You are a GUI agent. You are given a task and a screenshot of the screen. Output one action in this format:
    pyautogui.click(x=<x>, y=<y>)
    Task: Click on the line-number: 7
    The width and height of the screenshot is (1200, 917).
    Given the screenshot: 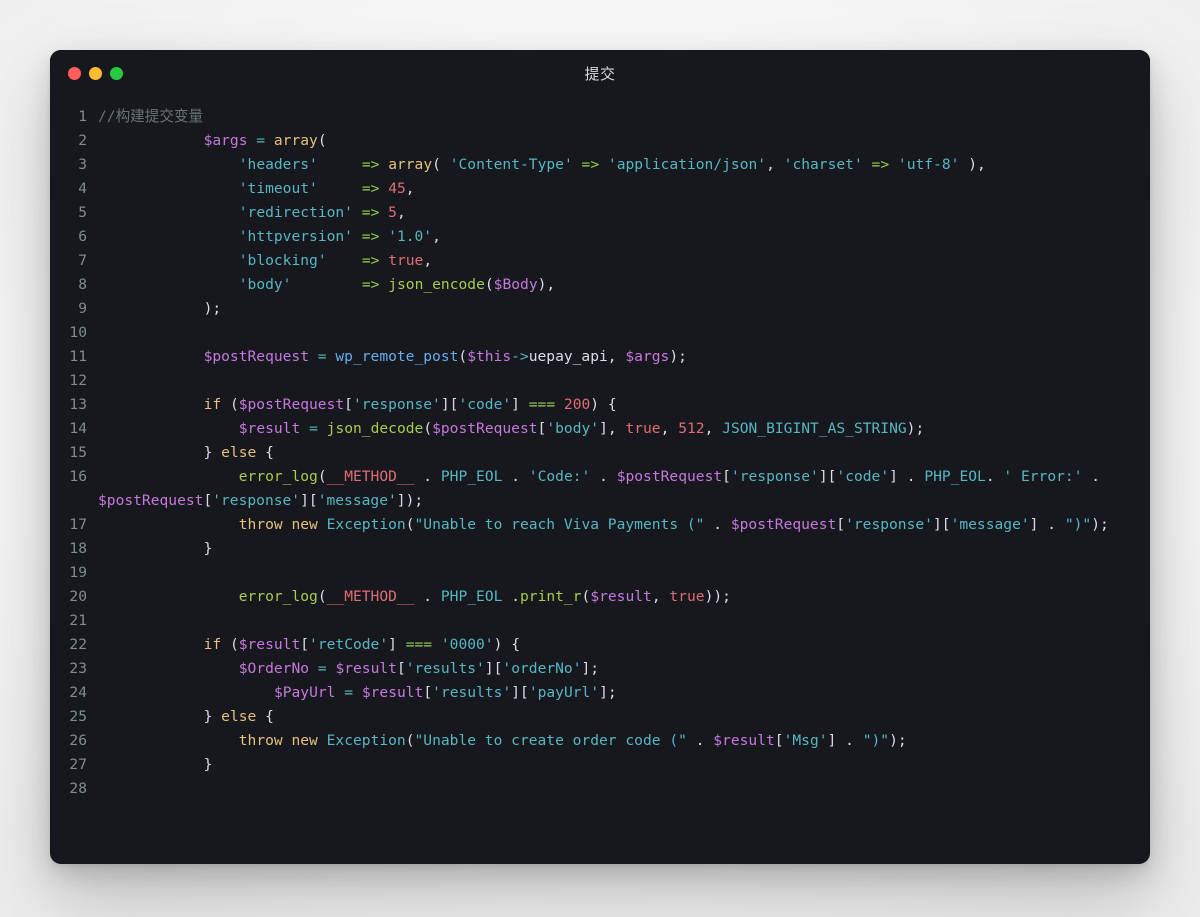 What is the action you would take?
    pyautogui.click(x=82, y=260)
    